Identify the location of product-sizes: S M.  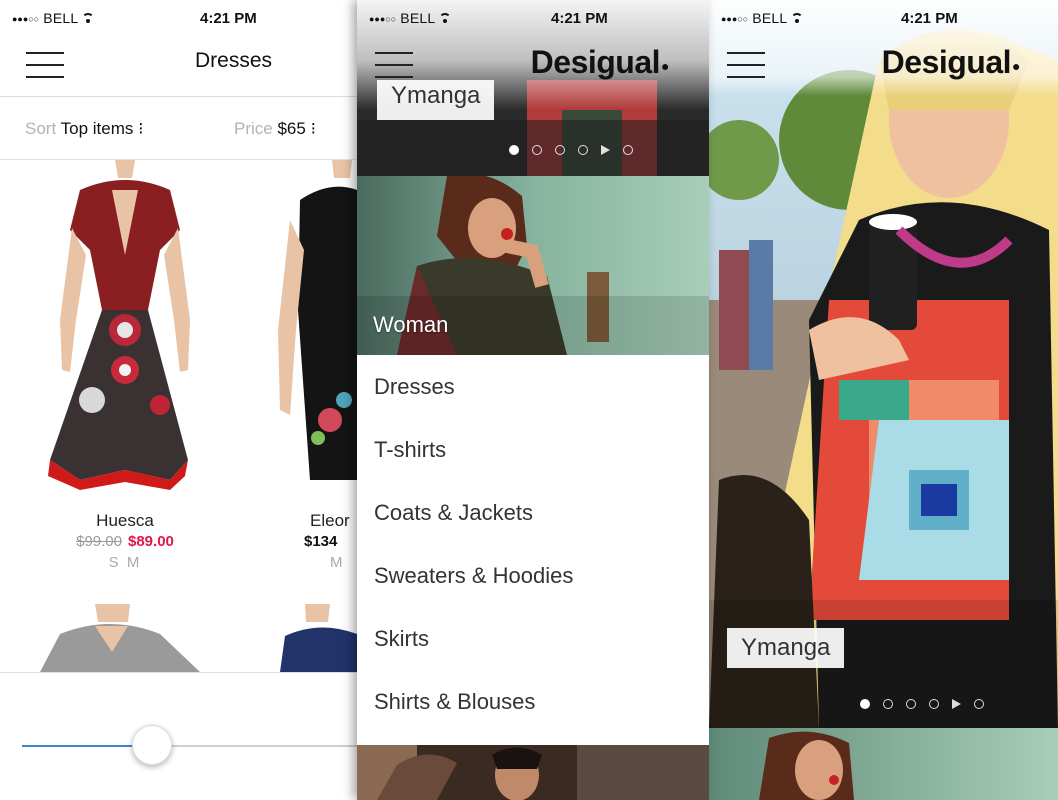
(125, 562).